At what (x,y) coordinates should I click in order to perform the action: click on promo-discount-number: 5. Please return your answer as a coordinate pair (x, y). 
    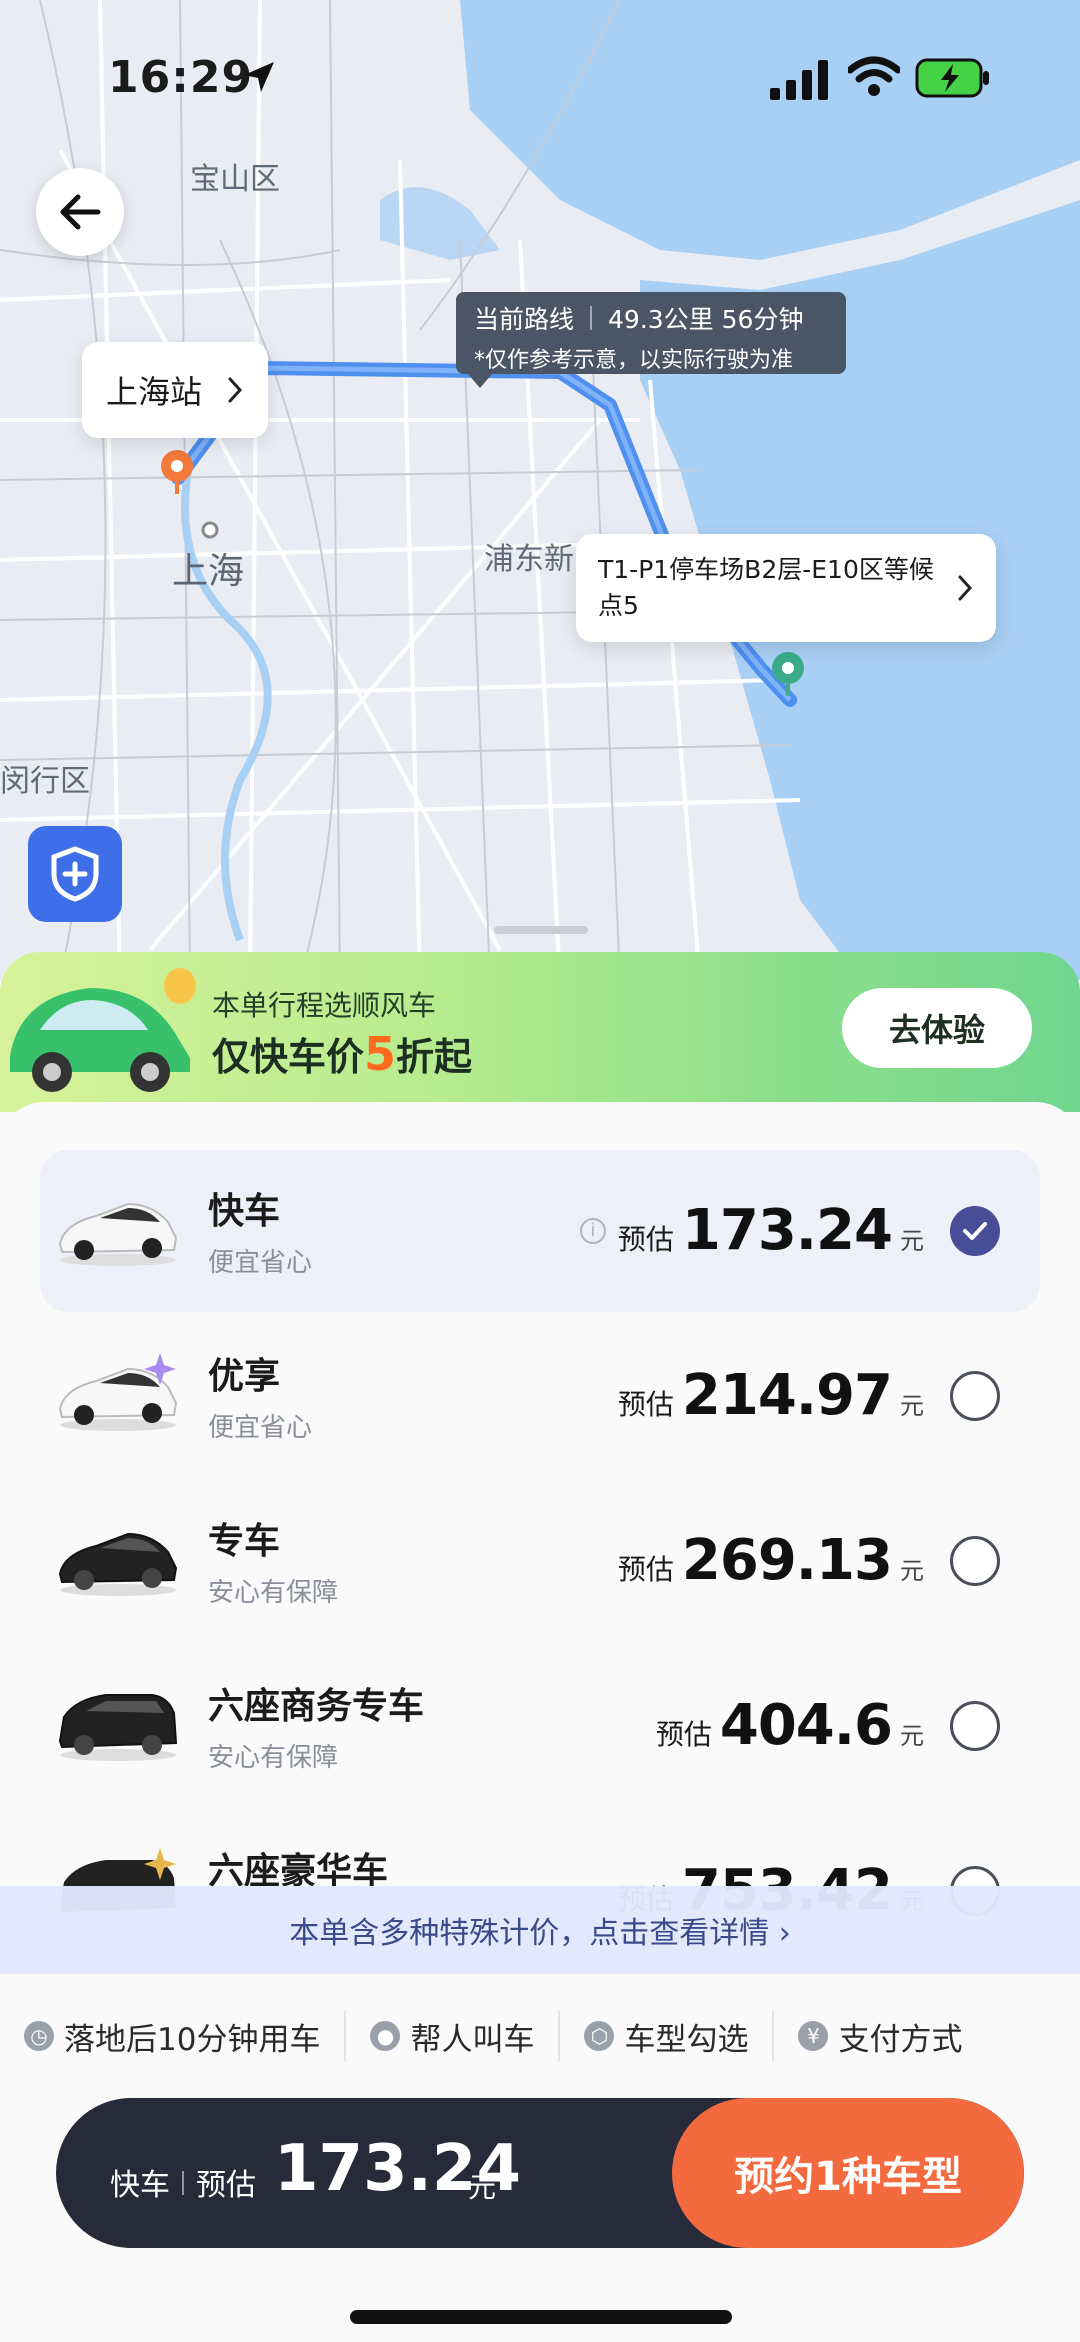
    Looking at the image, I should click on (380, 1054).